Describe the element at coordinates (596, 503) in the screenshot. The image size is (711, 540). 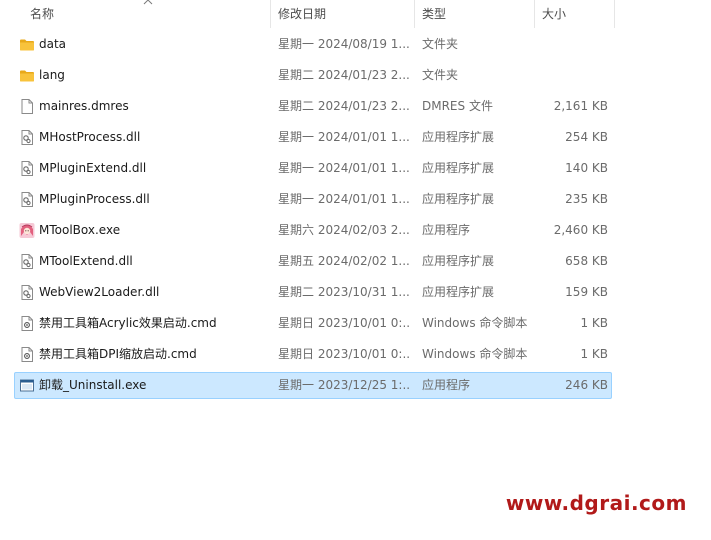
I see `watermark-text: www.dgrai.com` at that location.